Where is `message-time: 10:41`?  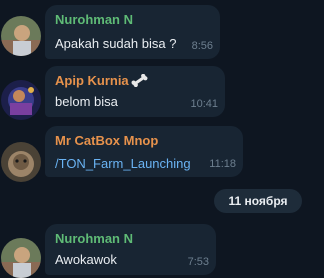 message-time: 10:41 is located at coordinates (204, 104).